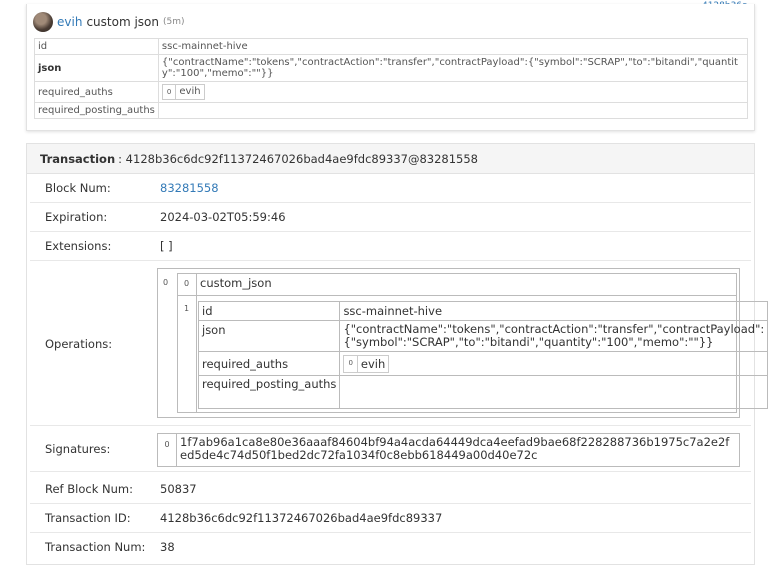  Describe the element at coordinates (390, 246) in the screenshot. I see `row-extensions: Extensions: [ ]` at that location.